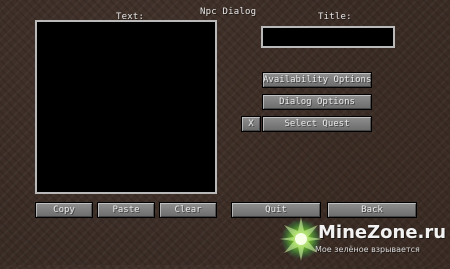 The image size is (450, 269). Describe the element at coordinates (228, 12) in the screenshot. I see `screen-title: Npc Dialog` at that location.